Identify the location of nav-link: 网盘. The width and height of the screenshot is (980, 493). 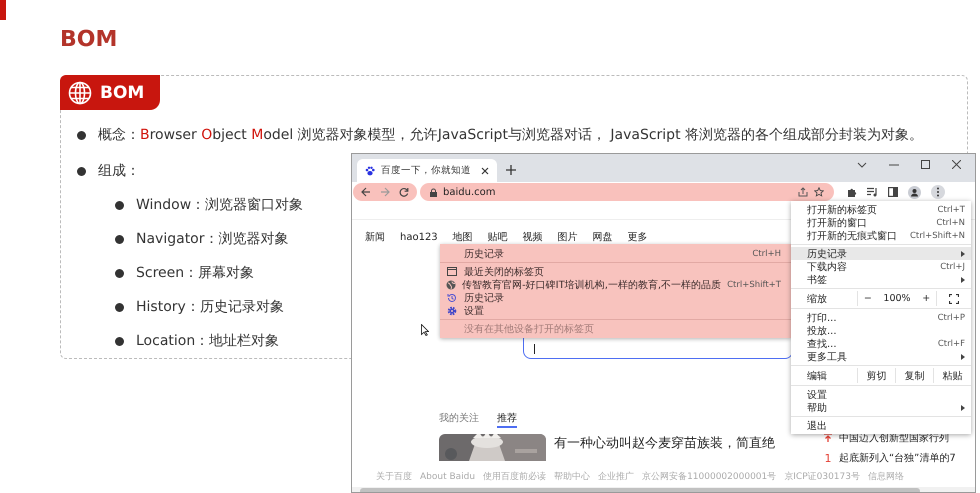
(602, 237).